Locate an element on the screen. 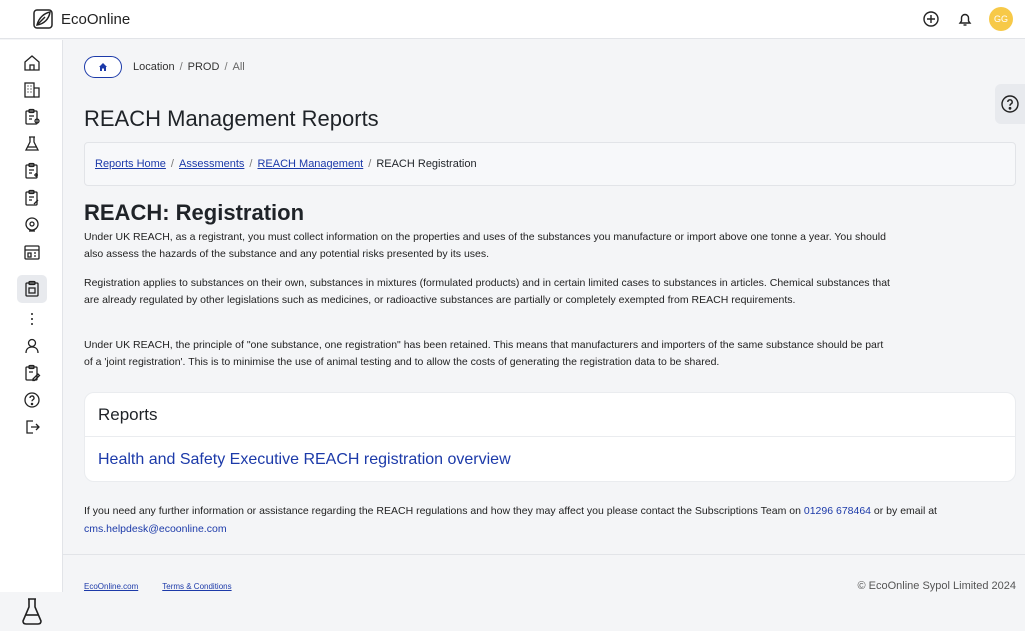  clipboard-add-icon is located at coordinates (32, 171).